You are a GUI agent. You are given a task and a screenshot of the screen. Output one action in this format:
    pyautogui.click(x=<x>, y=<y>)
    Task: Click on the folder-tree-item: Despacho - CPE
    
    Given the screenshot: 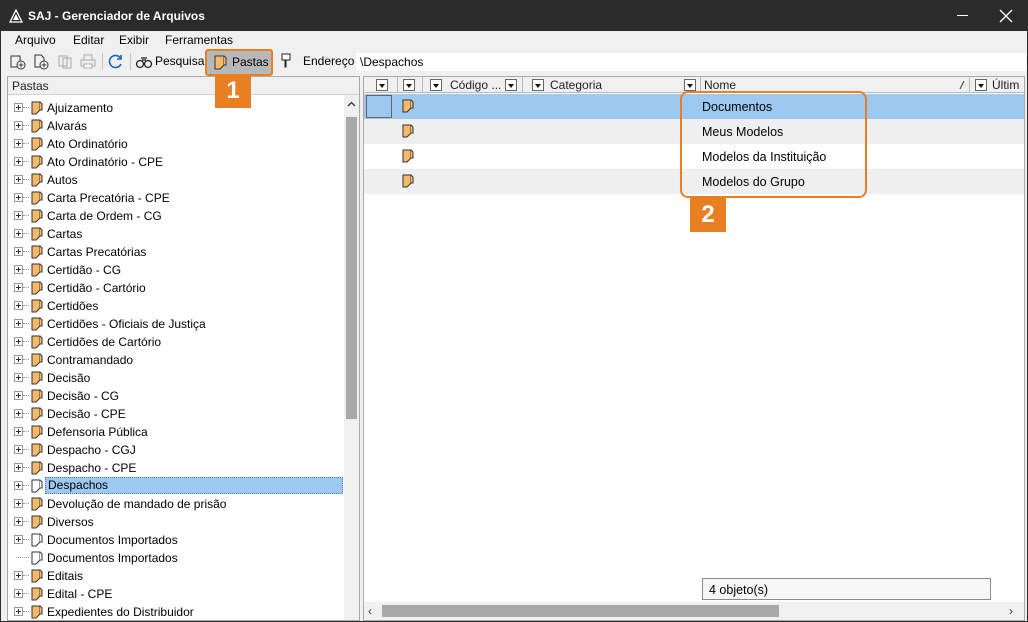 What is the action you would take?
    pyautogui.click(x=176, y=468)
    